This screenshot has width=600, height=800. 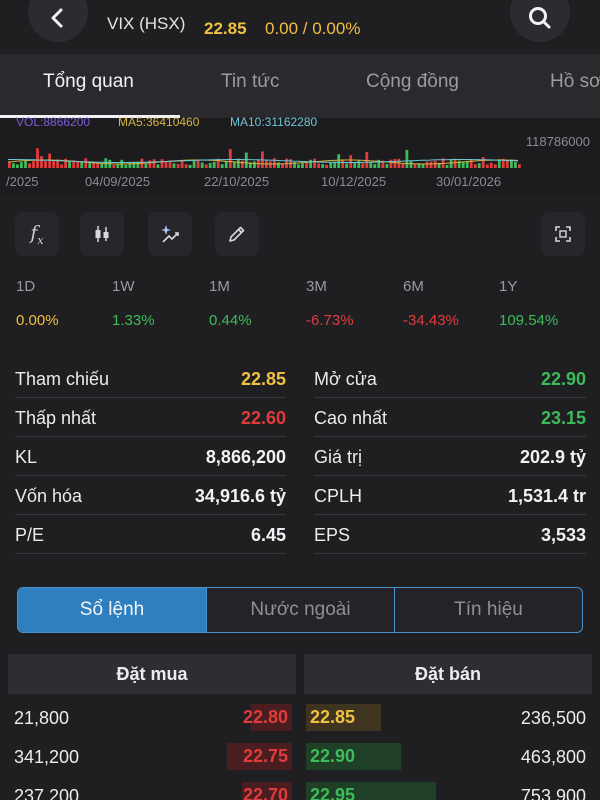 What do you see at coordinates (450, 456) in the screenshot?
I see `stat-value-traded: Giá trị 202.9 tỷ` at bounding box center [450, 456].